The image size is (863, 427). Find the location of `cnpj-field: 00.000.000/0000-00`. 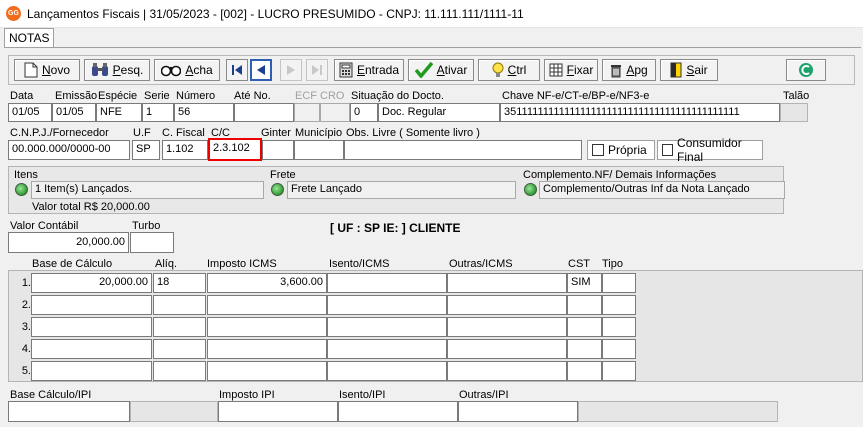

cnpj-field: 00.000.000/0000-00 is located at coordinates (69, 150).